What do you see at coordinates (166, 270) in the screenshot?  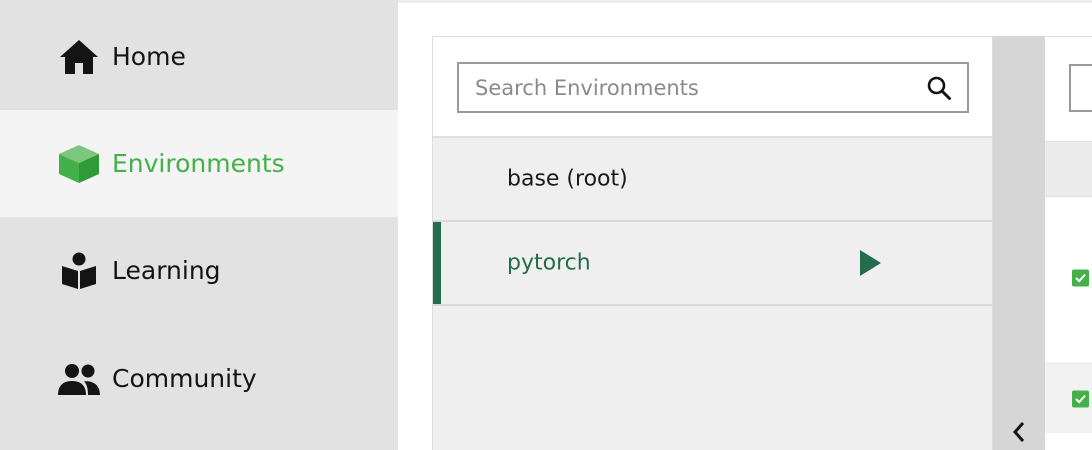 I see `sidebar-item-label: Learning` at bounding box center [166, 270].